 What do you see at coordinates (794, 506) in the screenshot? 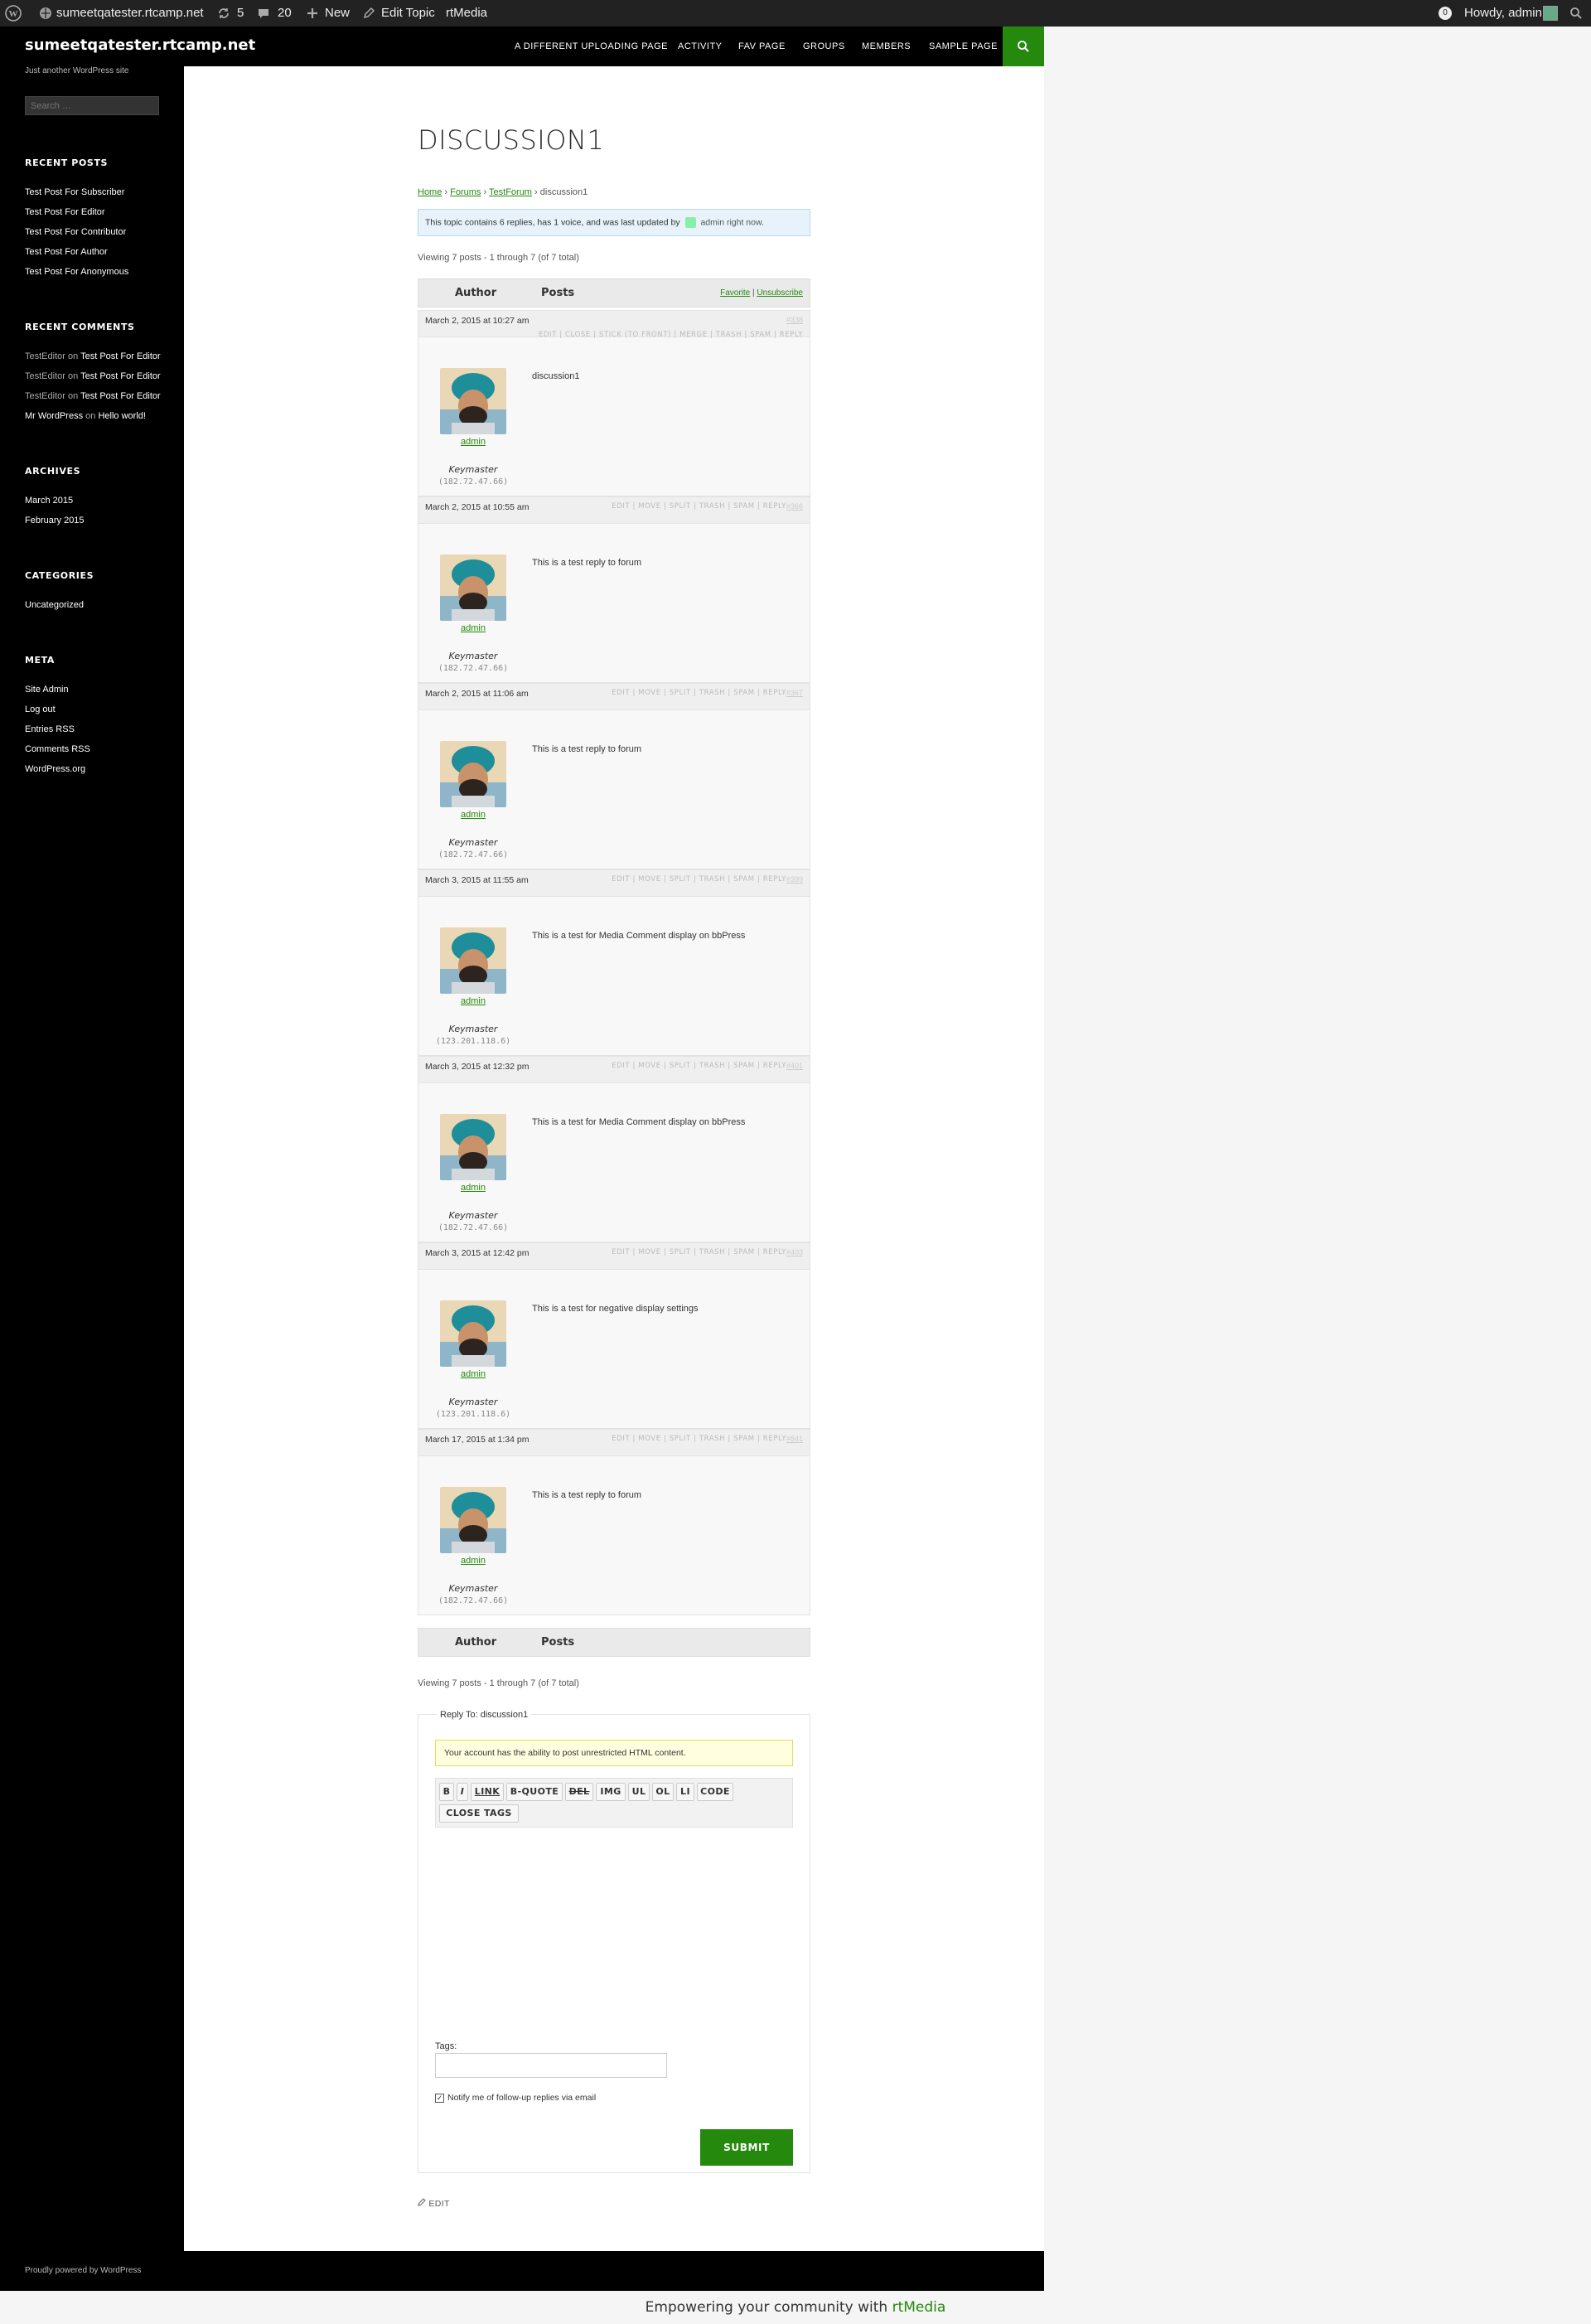
I see `reply-permalink: #366` at bounding box center [794, 506].